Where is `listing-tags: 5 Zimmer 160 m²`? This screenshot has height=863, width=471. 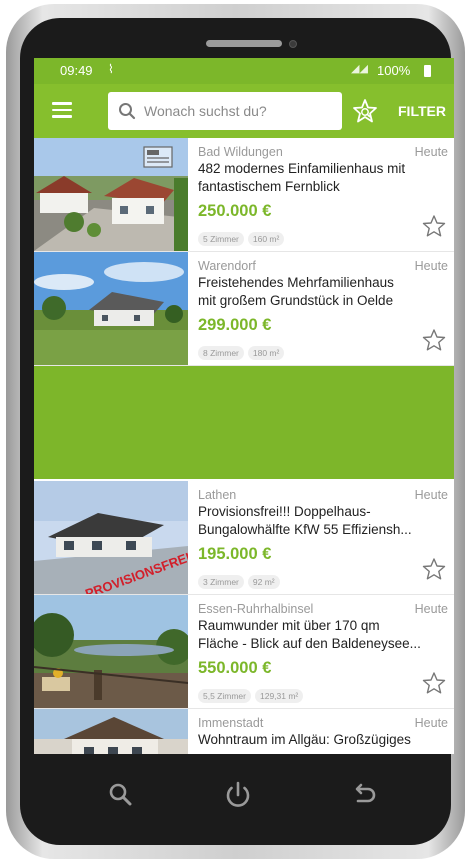
listing-tags: 5 Zimmer 160 m² is located at coordinates (243, 238).